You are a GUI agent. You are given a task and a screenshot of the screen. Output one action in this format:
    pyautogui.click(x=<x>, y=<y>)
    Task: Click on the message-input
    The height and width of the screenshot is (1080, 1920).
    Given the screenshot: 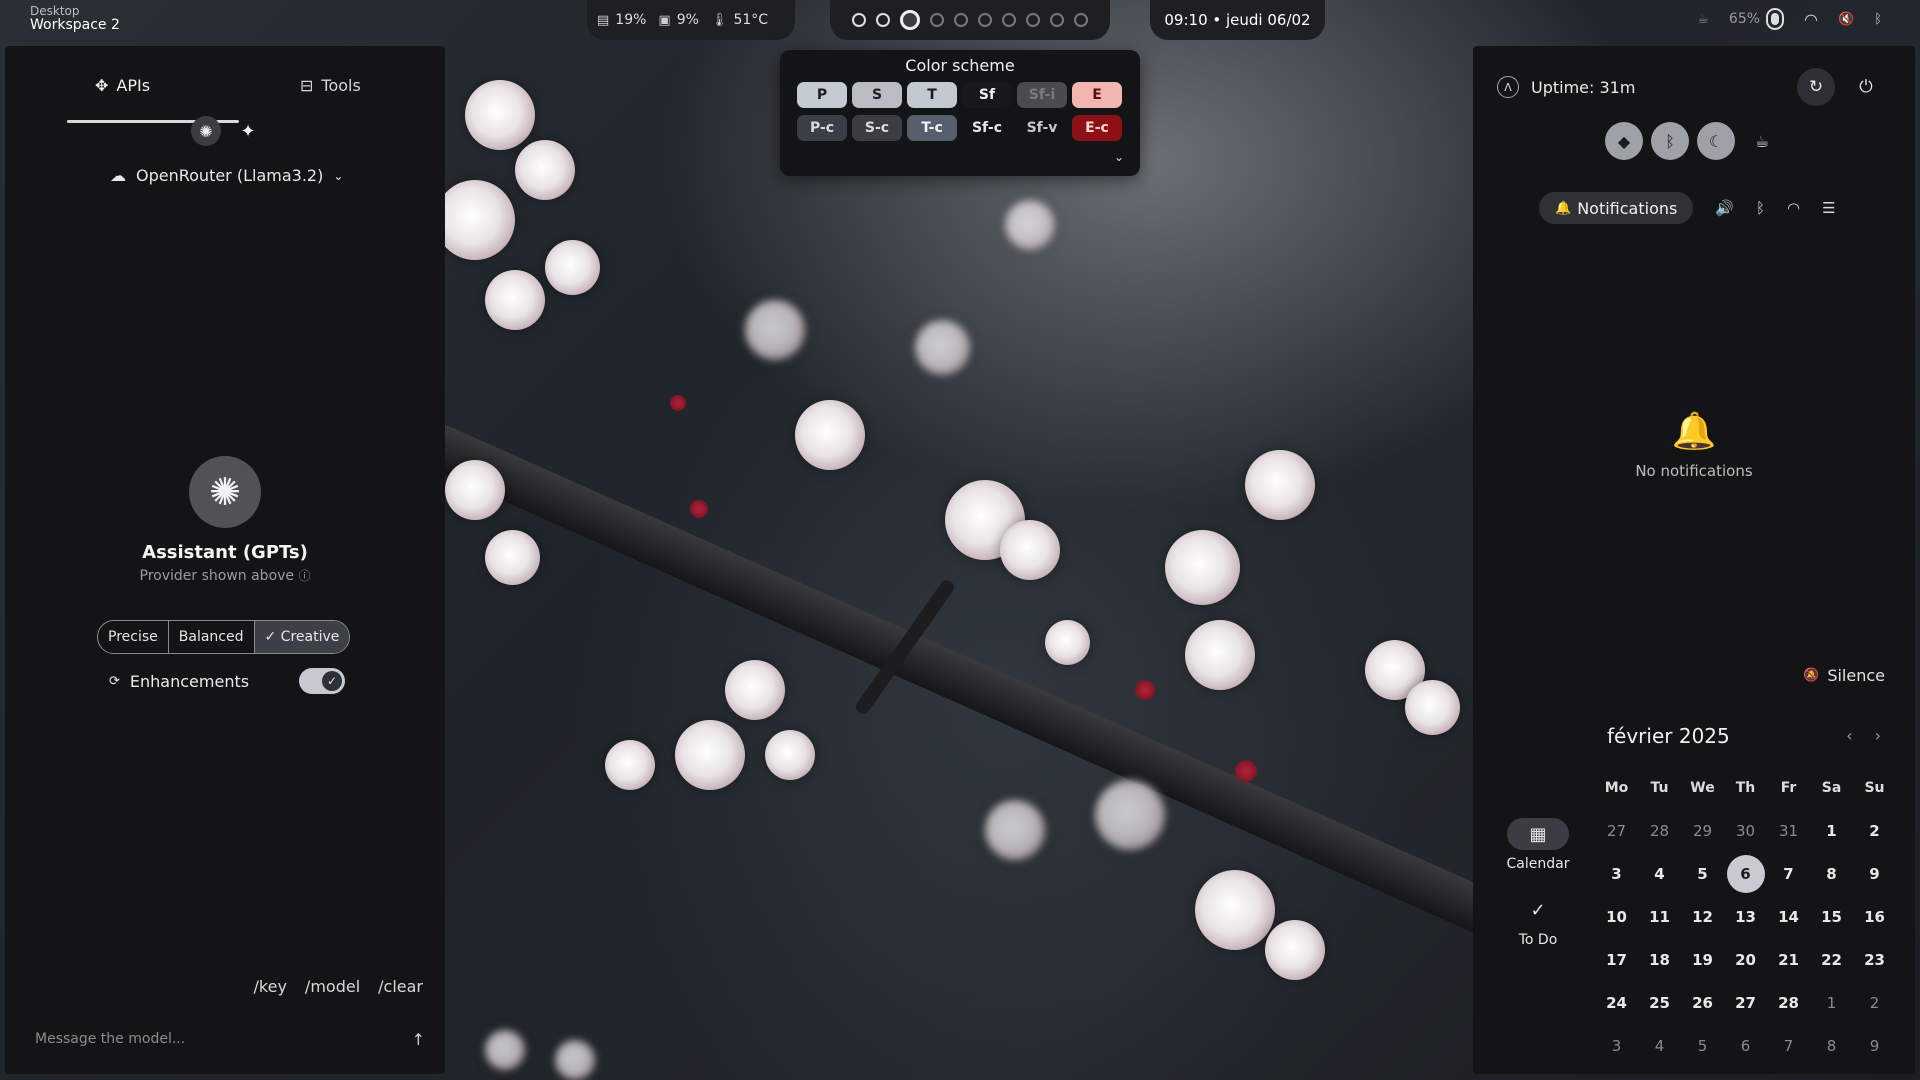 What is the action you would take?
    pyautogui.click(x=200, y=1039)
    